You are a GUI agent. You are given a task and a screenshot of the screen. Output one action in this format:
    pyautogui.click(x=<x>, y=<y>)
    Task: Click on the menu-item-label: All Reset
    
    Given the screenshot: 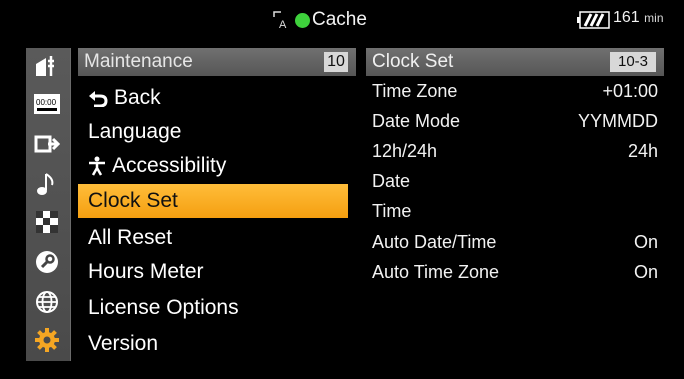 What is the action you would take?
    pyautogui.click(x=130, y=237)
    